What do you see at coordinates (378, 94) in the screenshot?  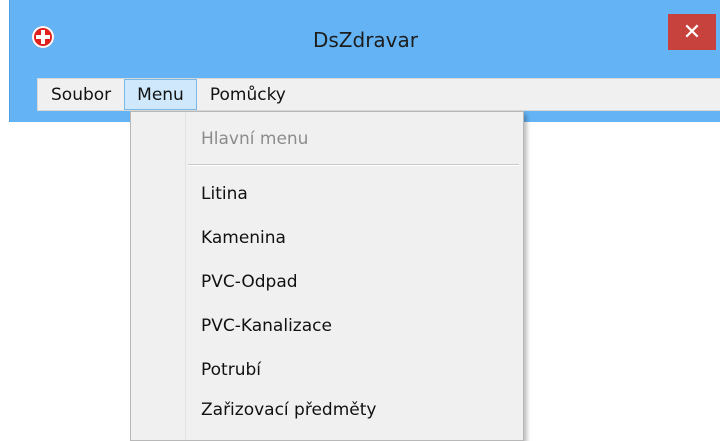 I see `menubar: Soubor Menu Pomůcky` at bounding box center [378, 94].